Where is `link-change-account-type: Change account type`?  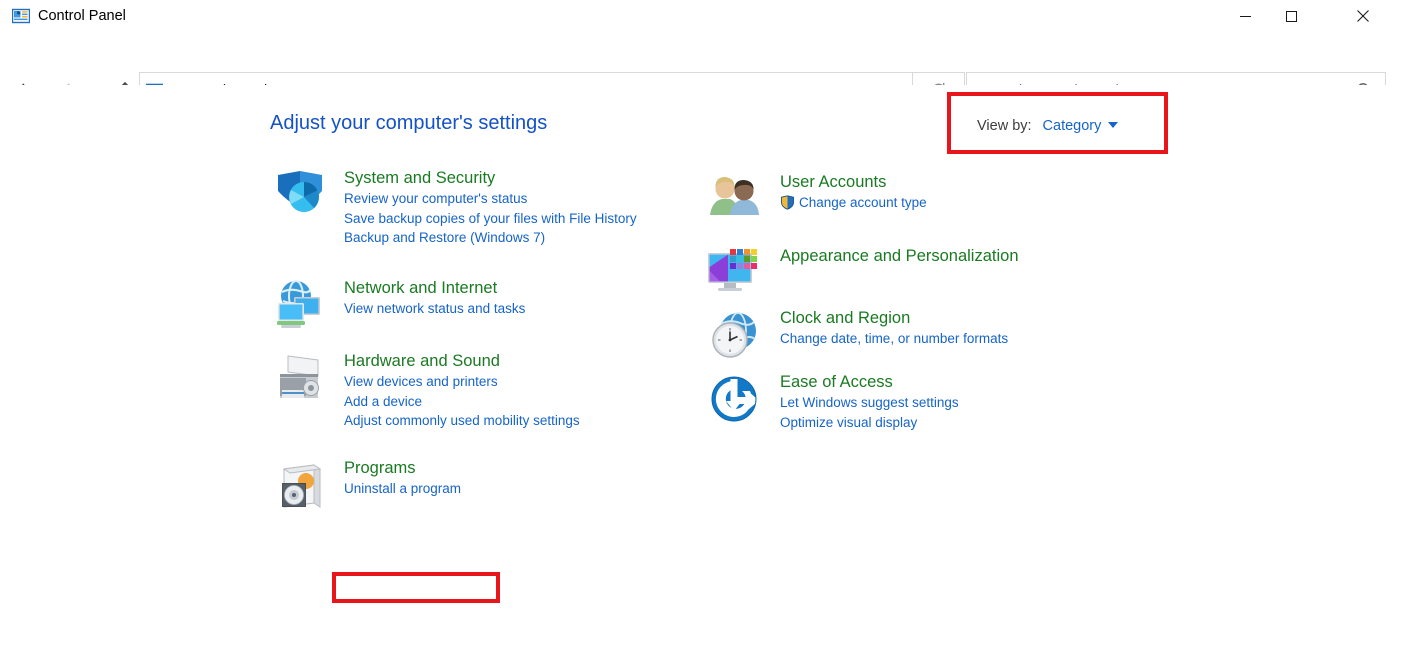
link-change-account-type: Change account type is located at coordinates (853, 203).